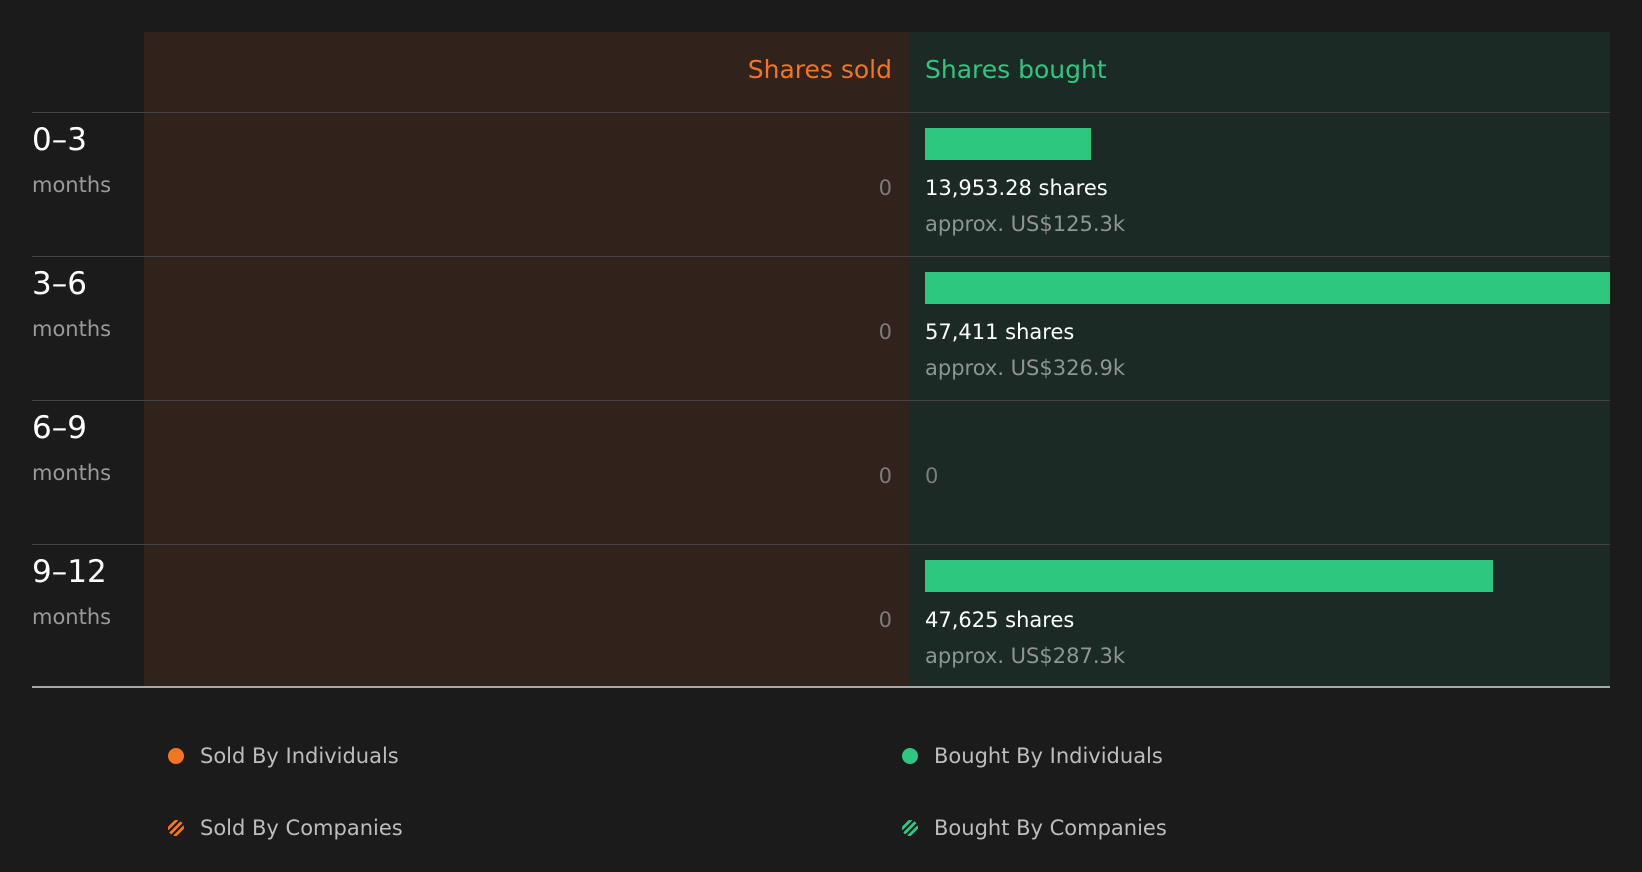 This screenshot has height=872, width=1642. What do you see at coordinates (931, 476) in the screenshot?
I see `bought-shares-label: 0` at bounding box center [931, 476].